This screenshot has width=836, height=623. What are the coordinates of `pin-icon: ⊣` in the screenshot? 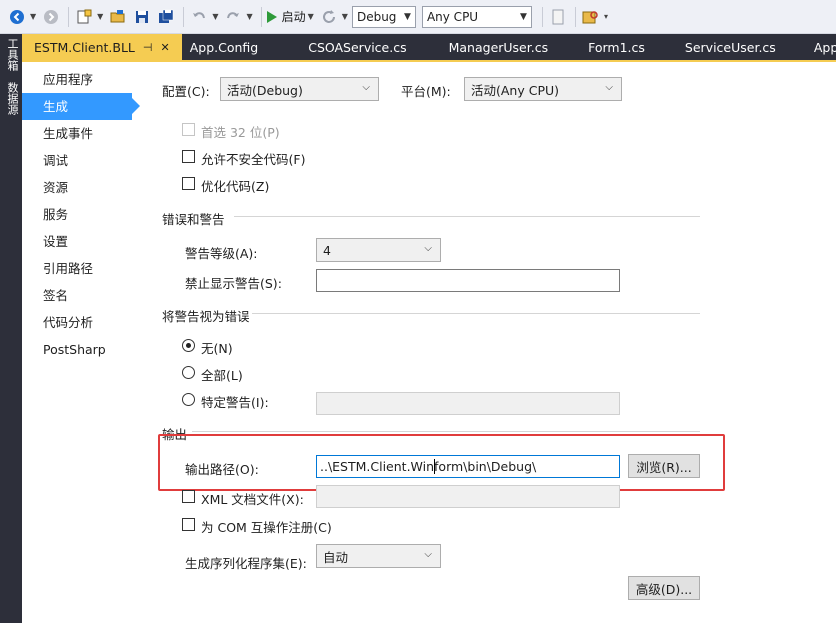 It's located at (148, 47).